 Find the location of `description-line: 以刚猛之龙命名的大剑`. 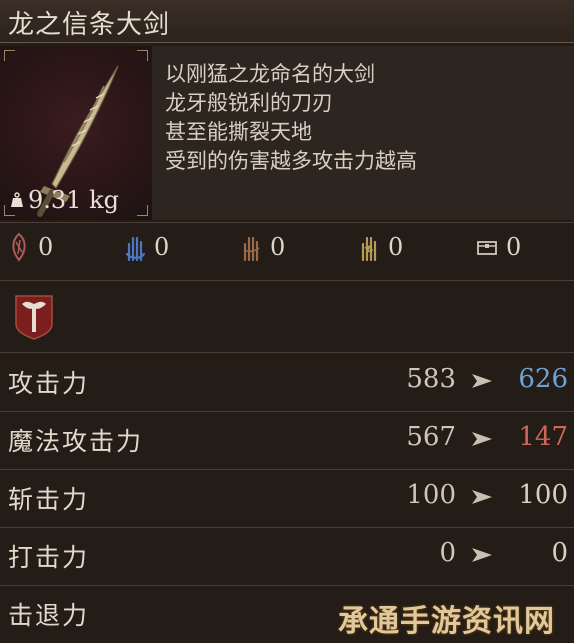

description-line: 以刚猛之龙命名的大剑 is located at coordinates (270, 74).